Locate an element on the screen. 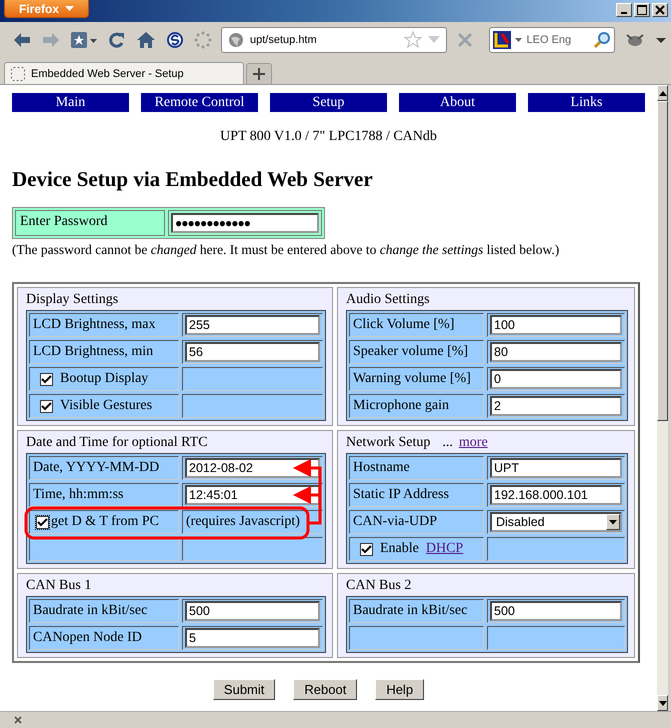 This screenshot has height=728, width=671. search-bar: LEO Eng is located at coordinates (551, 40).